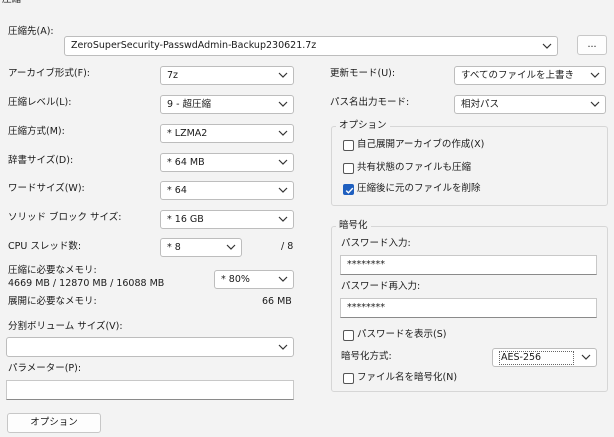  Describe the element at coordinates (419, 189) in the screenshot. I see `delete-after-label: 圧縮後に元のファイルを削除` at that location.